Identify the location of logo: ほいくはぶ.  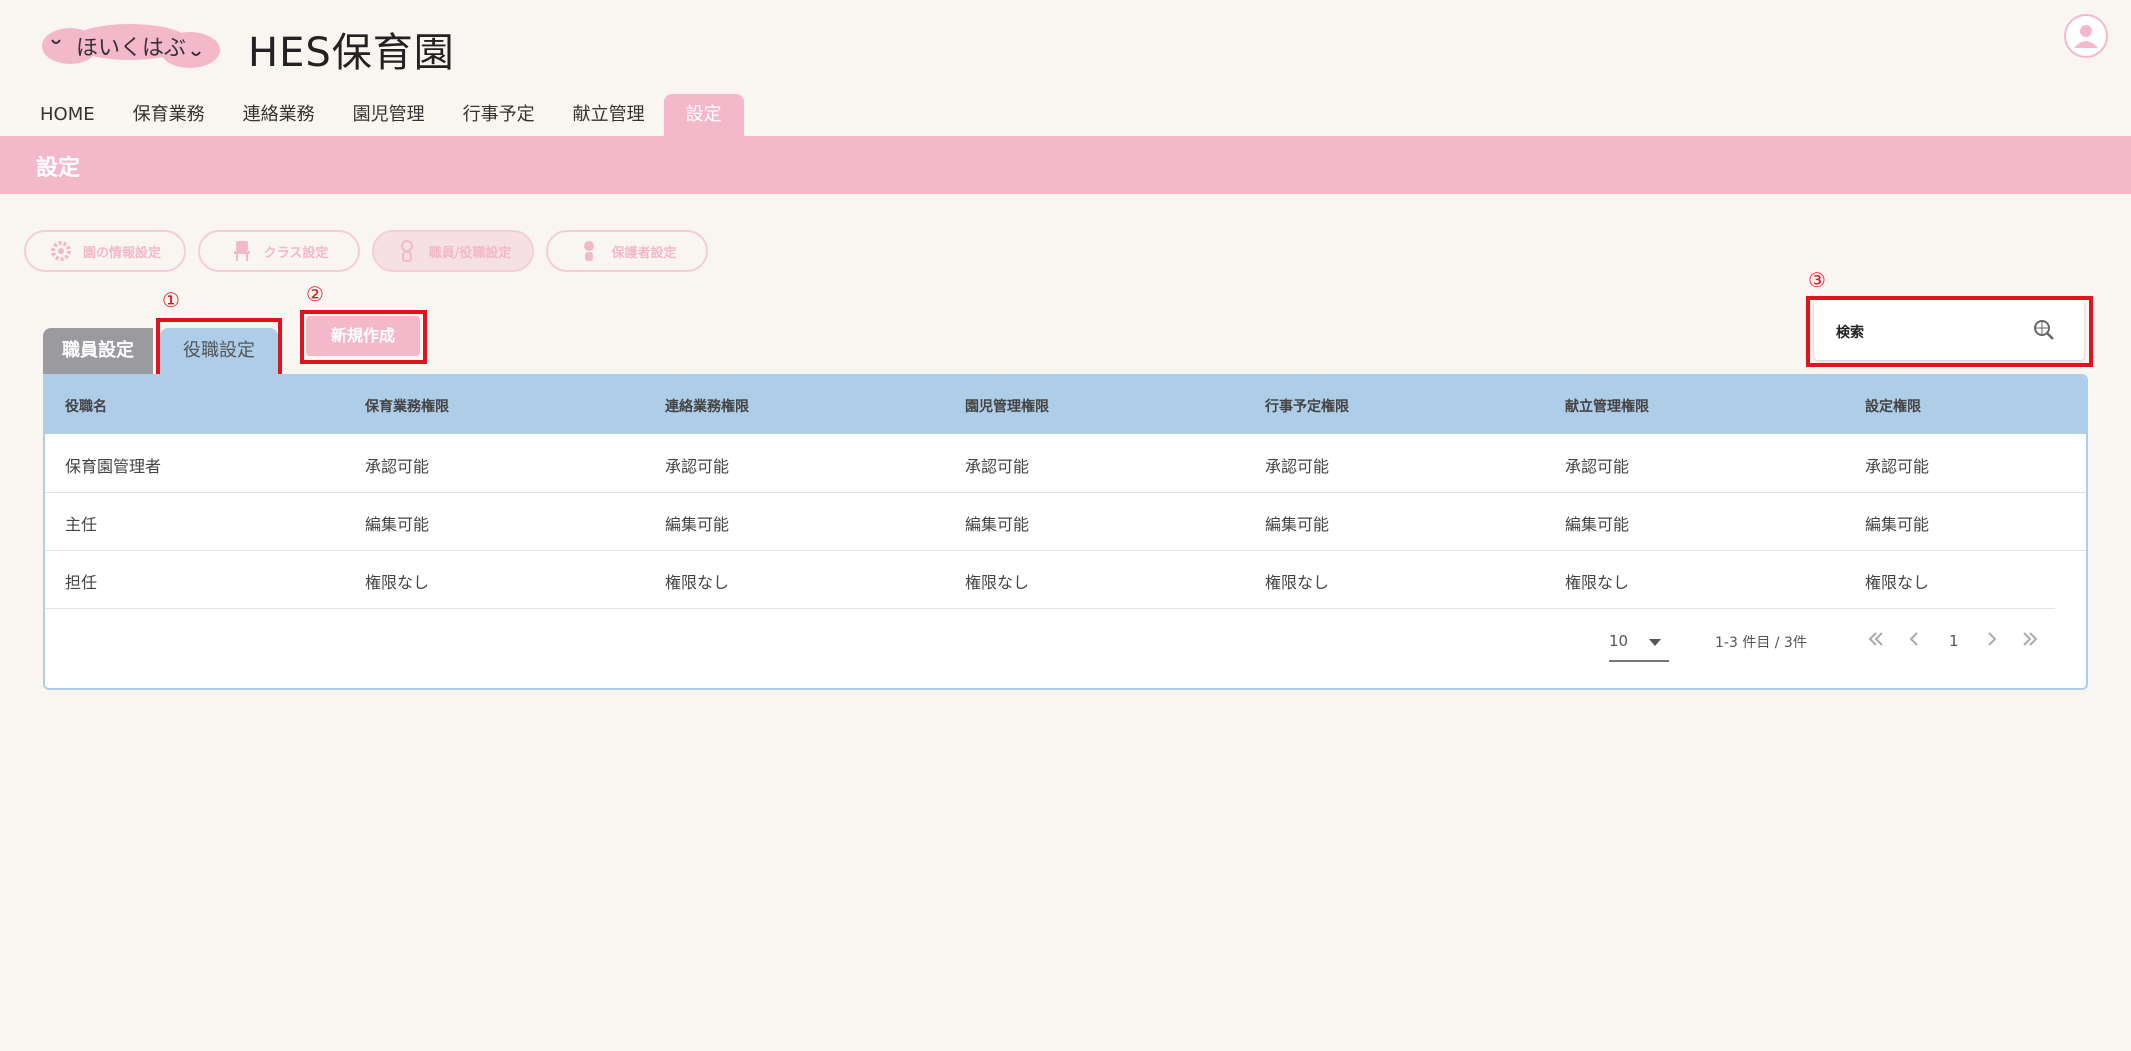
(130, 46).